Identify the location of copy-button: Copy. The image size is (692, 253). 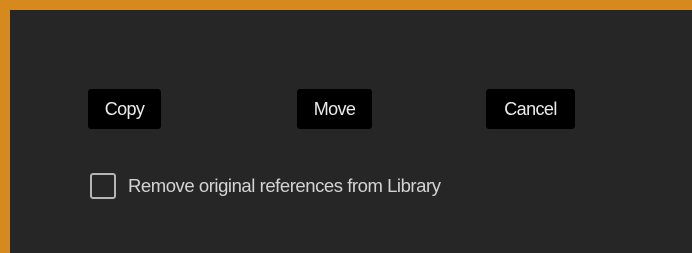
(124, 109).